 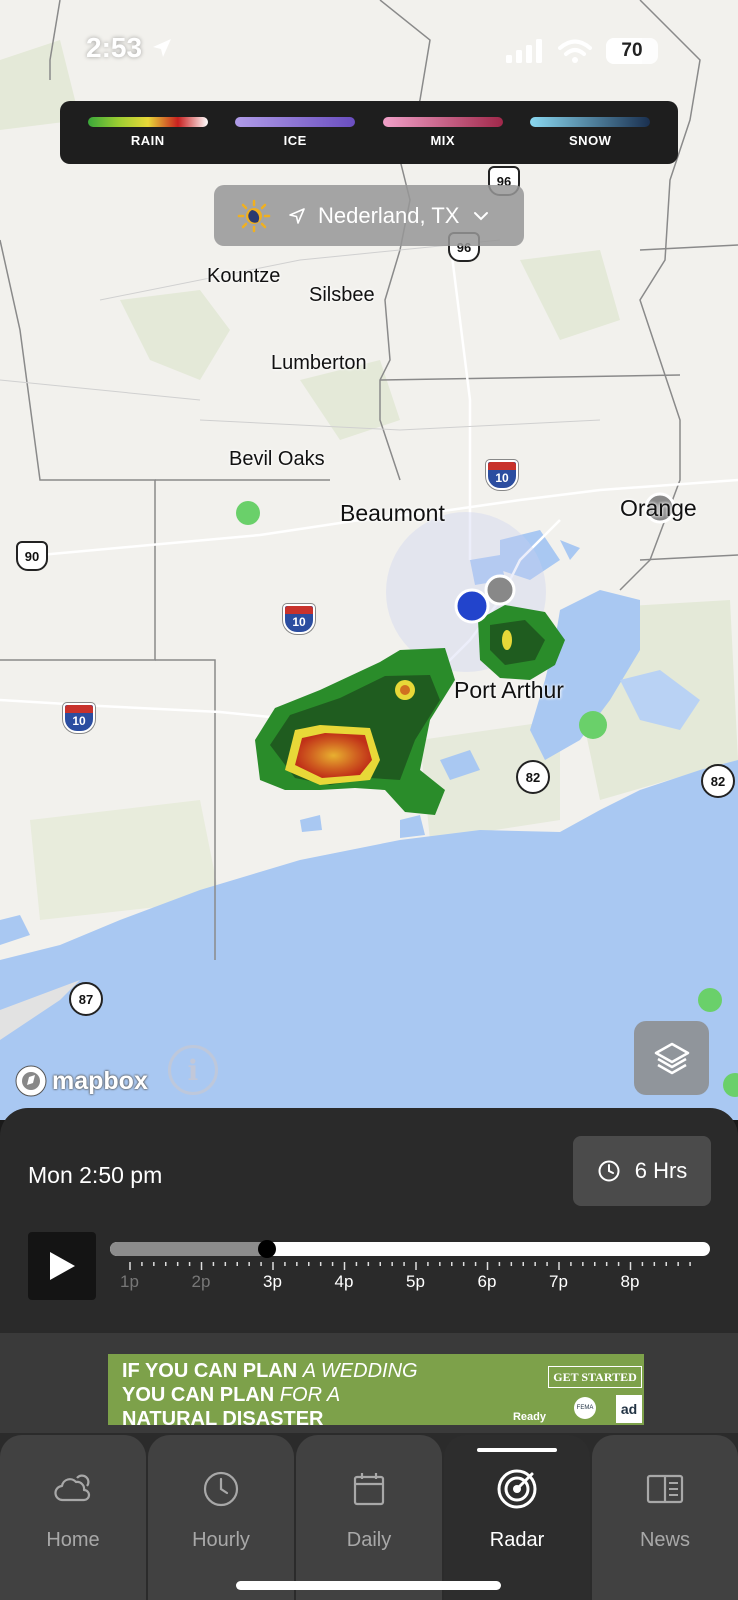 What do you see at coordinates (147, 122) in the screenshot?
I see `legend-rain-bar` at bounding box center [147, 122].